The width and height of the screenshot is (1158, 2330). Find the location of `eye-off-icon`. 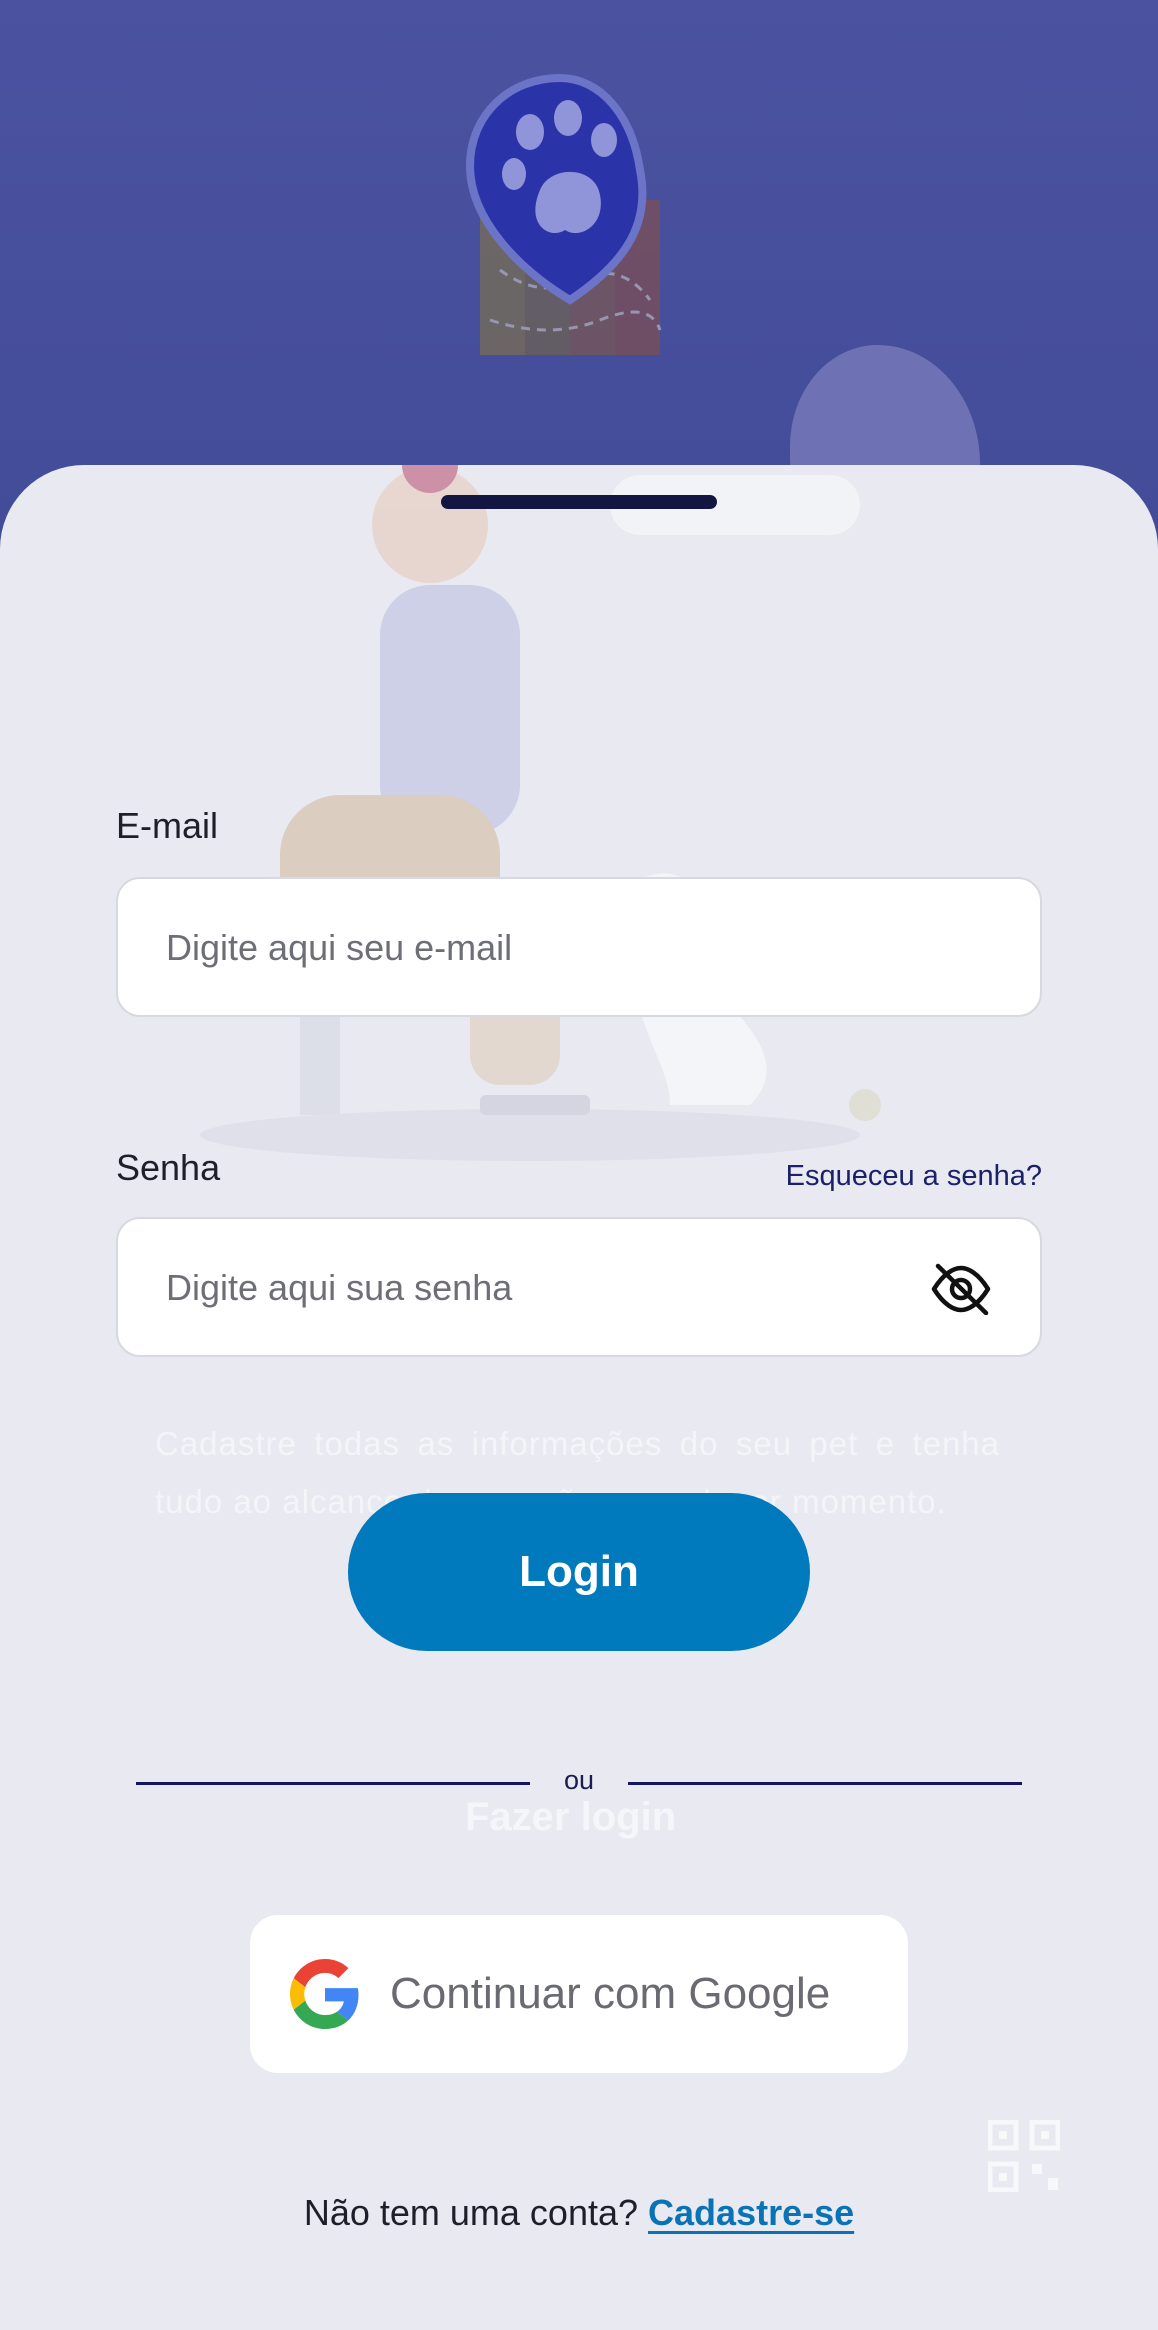

eye-off-icon is located at coordinates (961, 1289).